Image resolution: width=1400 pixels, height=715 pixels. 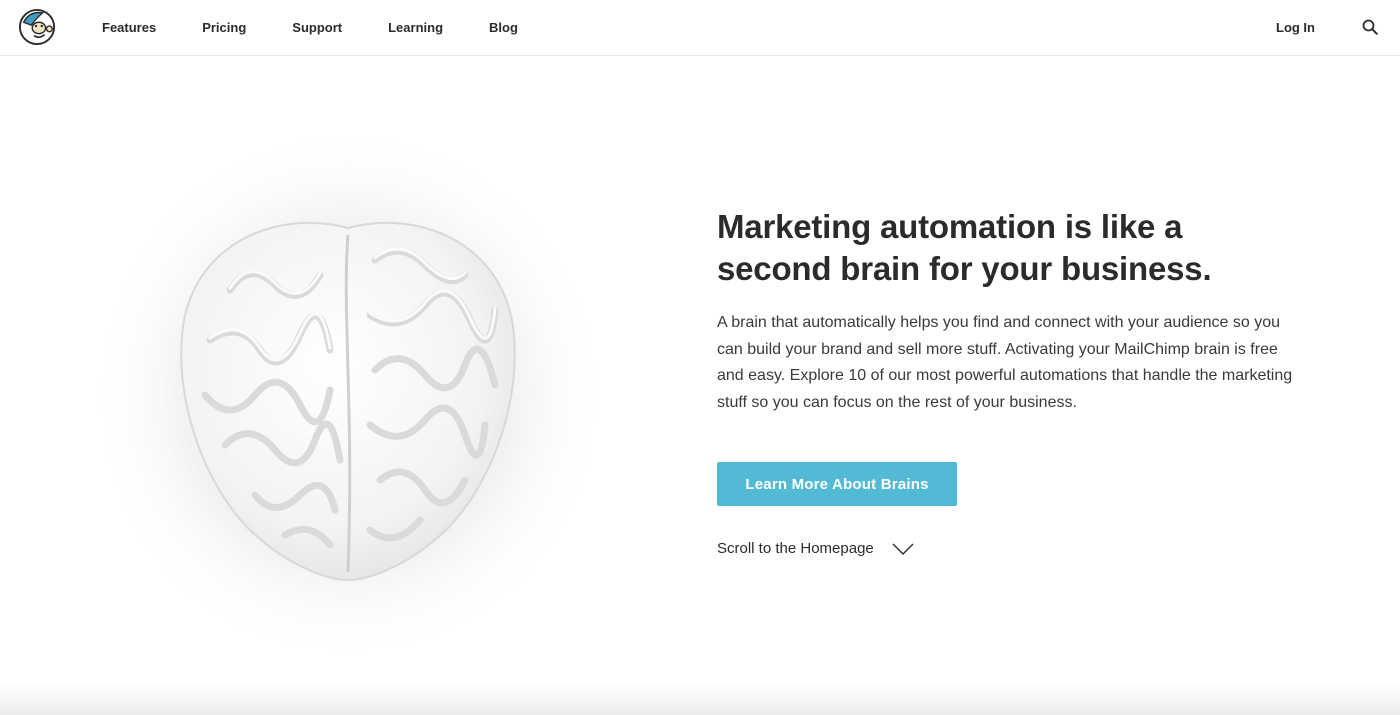 What do you see at coordinates (700, 699) in the screenshot?
I see `next-section-edge` at bounding box center [700, 699].